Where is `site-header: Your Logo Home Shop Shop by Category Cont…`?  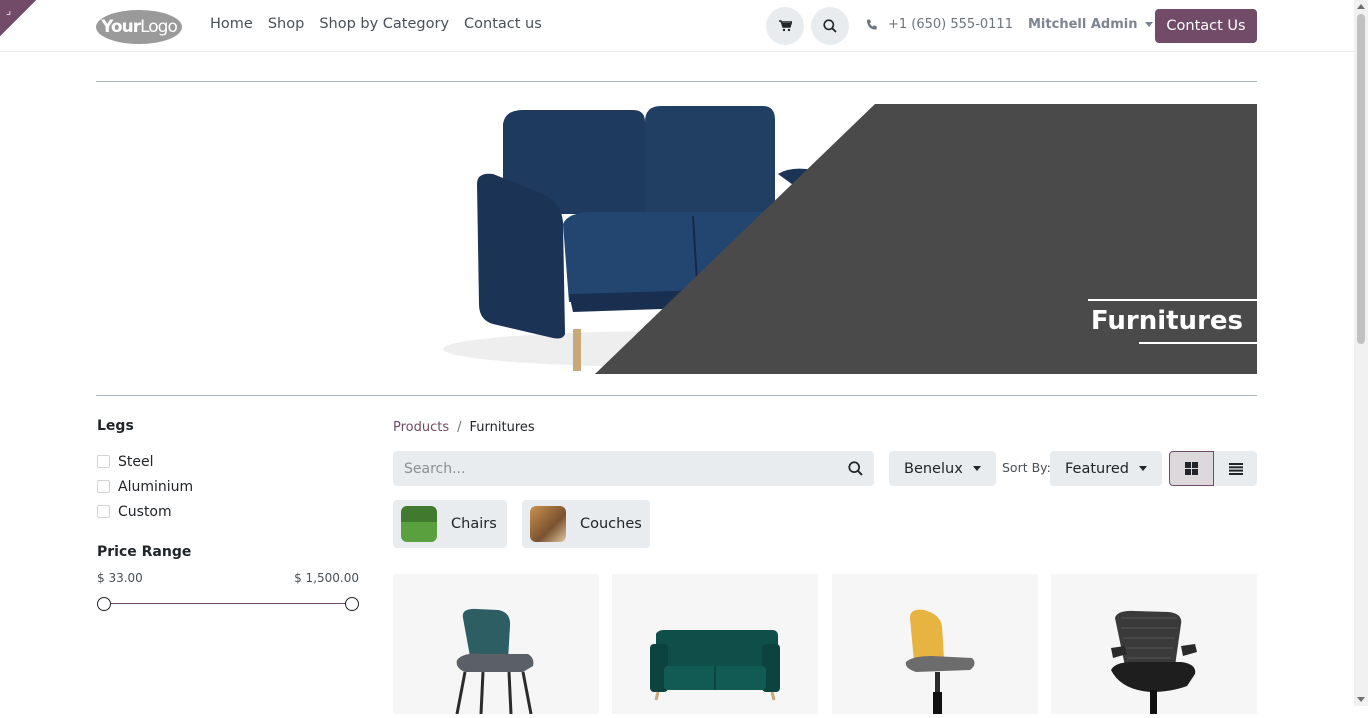
site-header: Your Logo Home Shop Shop by Category Cont… is located at coordinates (677, 26).